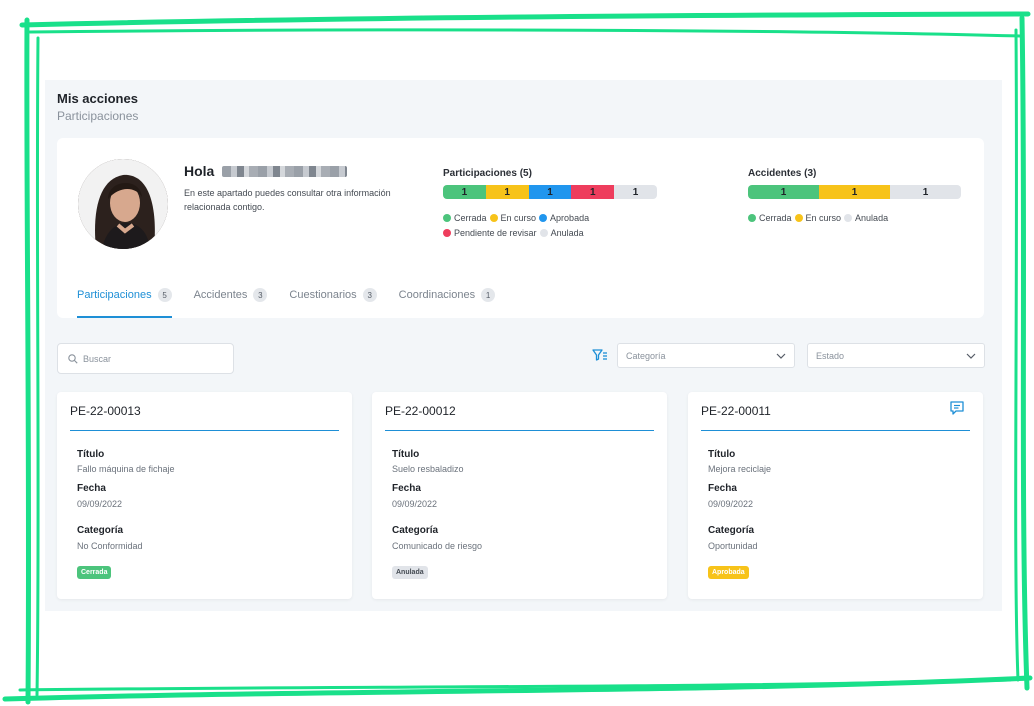 The image size is (1034, 706). I want to click on bar-segment-aprobada: 1, so click(550, 192).